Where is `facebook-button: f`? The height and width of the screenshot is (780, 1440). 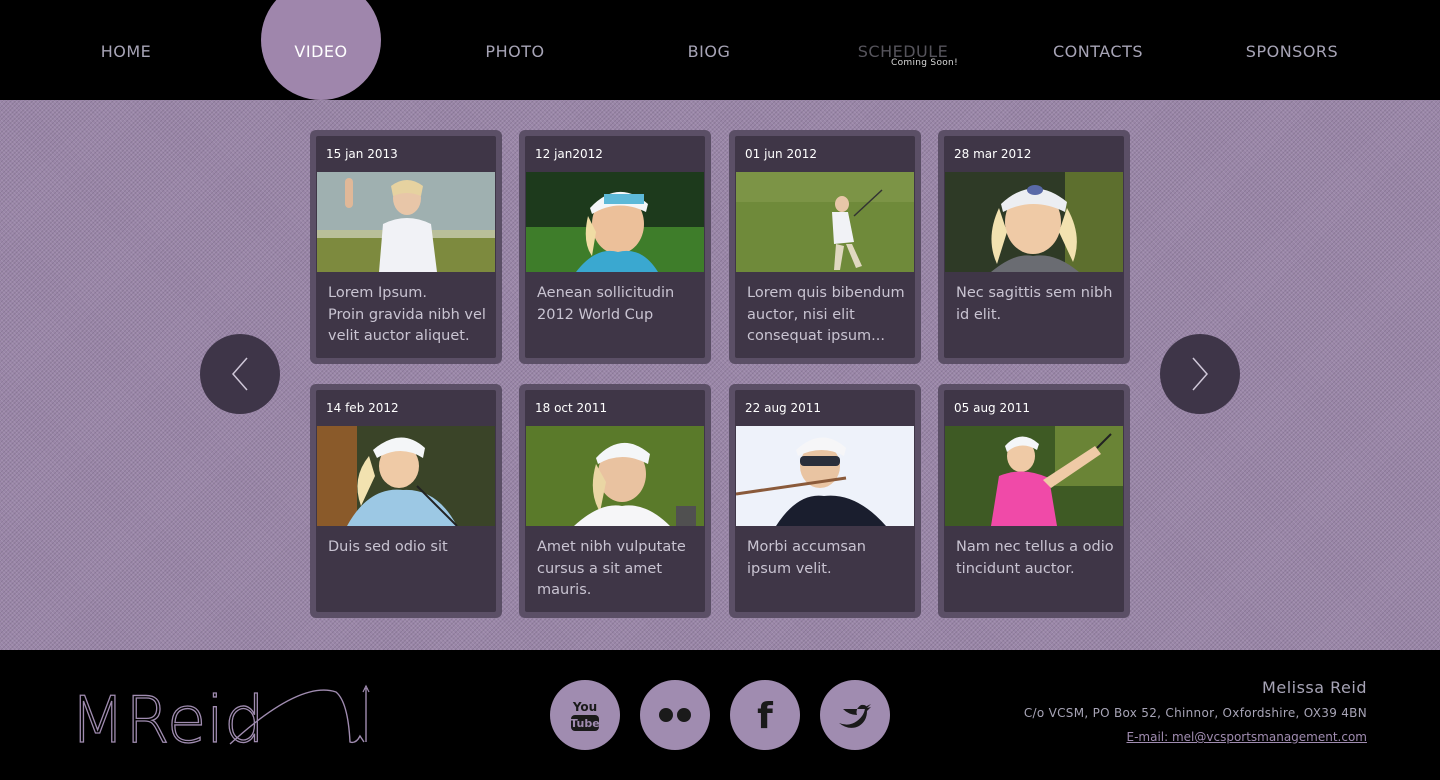 facebook-button: f is located at coordinates (765, 715).